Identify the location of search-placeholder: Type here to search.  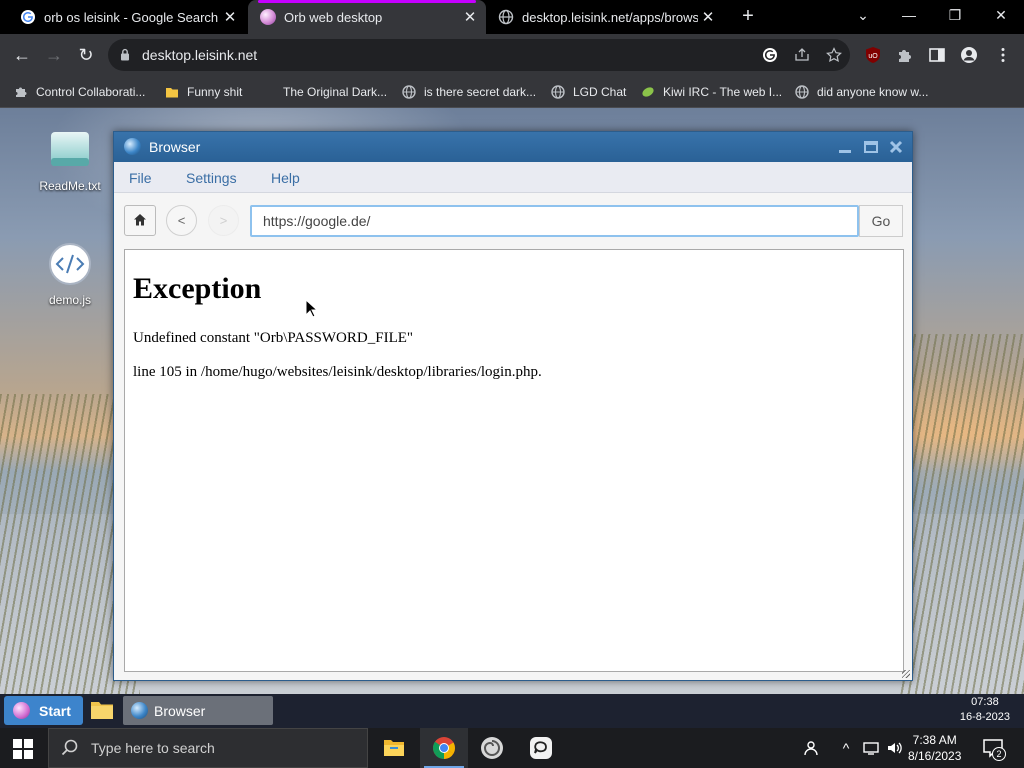
(153, 748).